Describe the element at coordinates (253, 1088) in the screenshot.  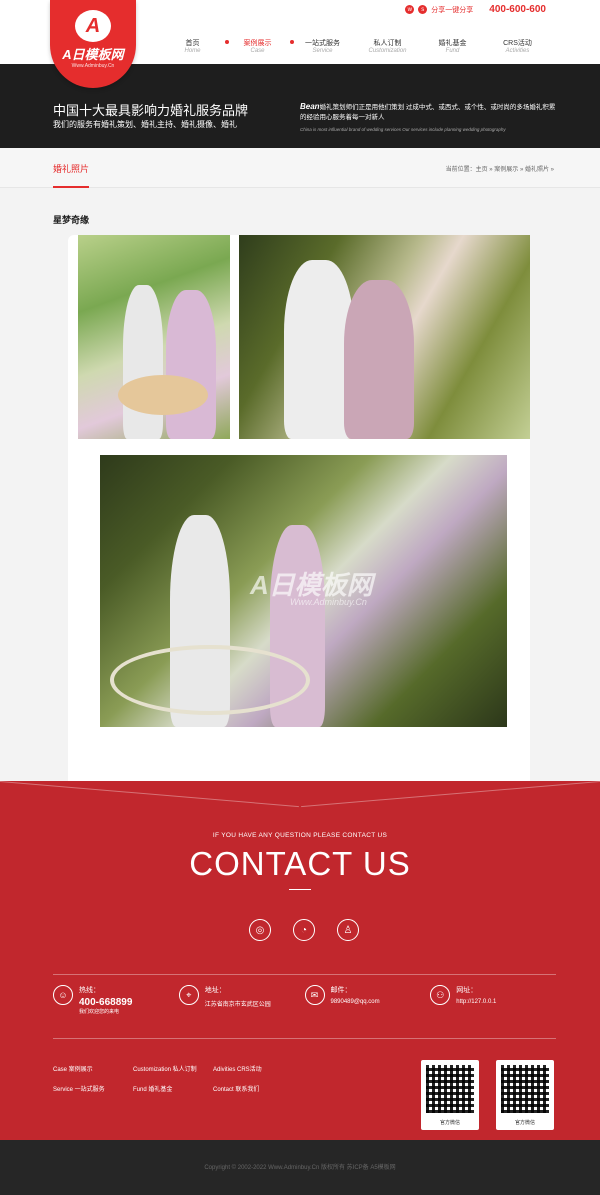
I see `link-contact: Contact 联系我们` at that location.